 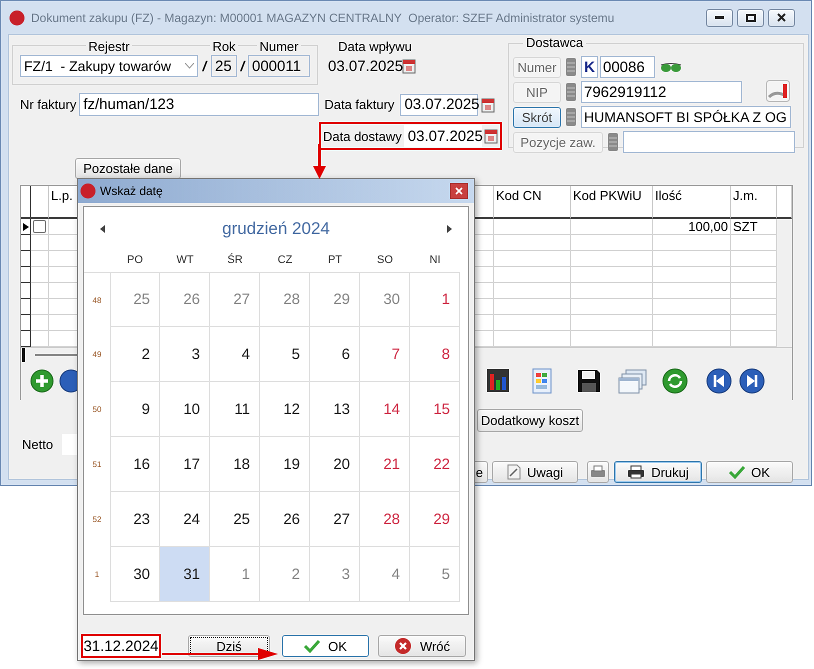 I want to click on calendar-day: 17, so click(x=185, y=464).